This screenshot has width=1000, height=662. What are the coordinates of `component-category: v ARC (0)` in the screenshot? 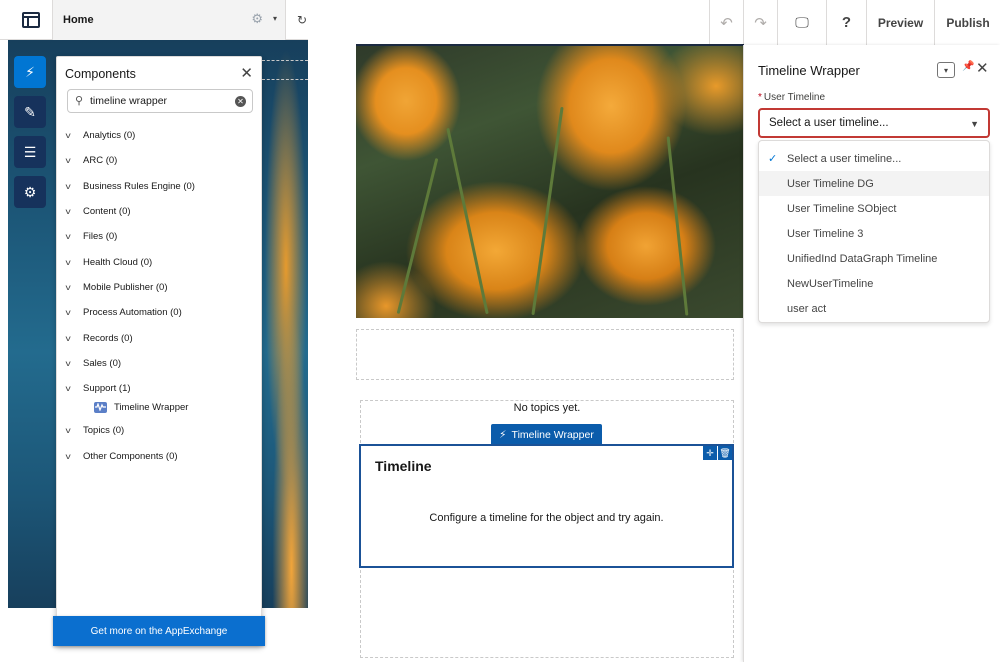 It's located at (161, 160).